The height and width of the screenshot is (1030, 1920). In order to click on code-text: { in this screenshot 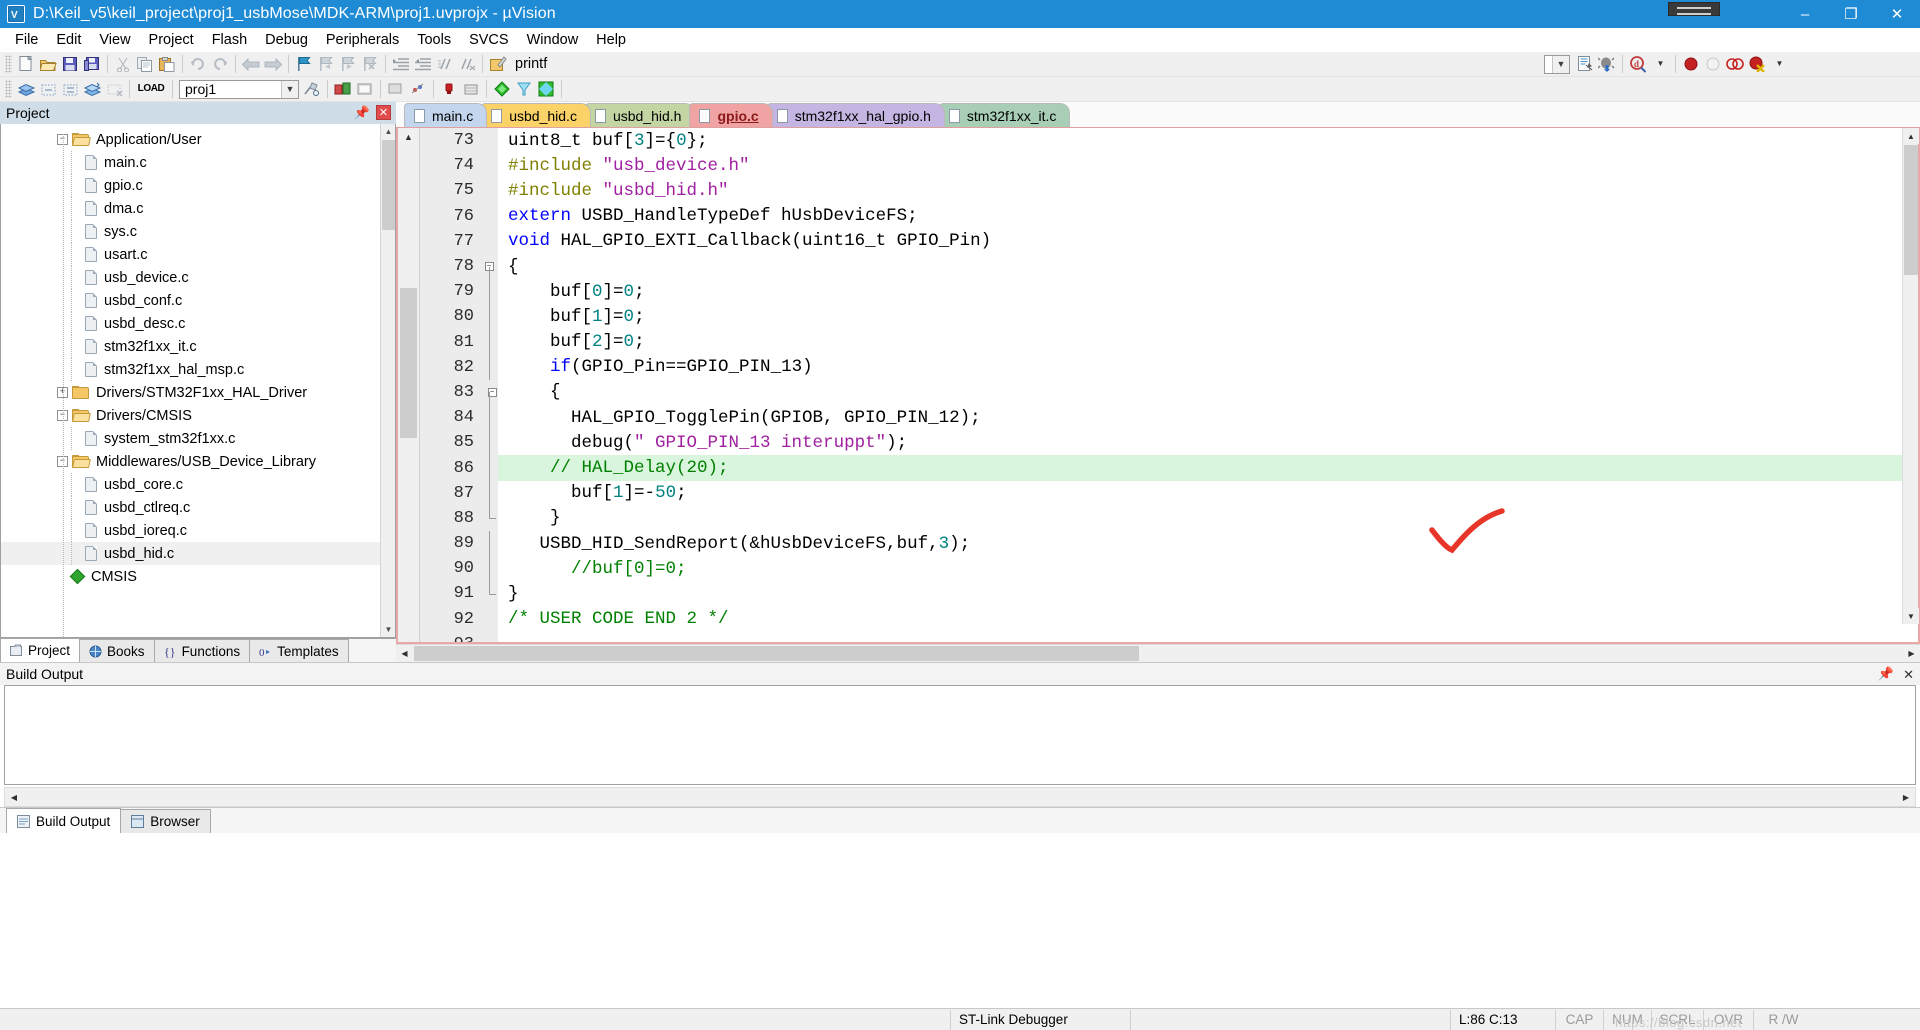, I will do `click(529, 392)`.